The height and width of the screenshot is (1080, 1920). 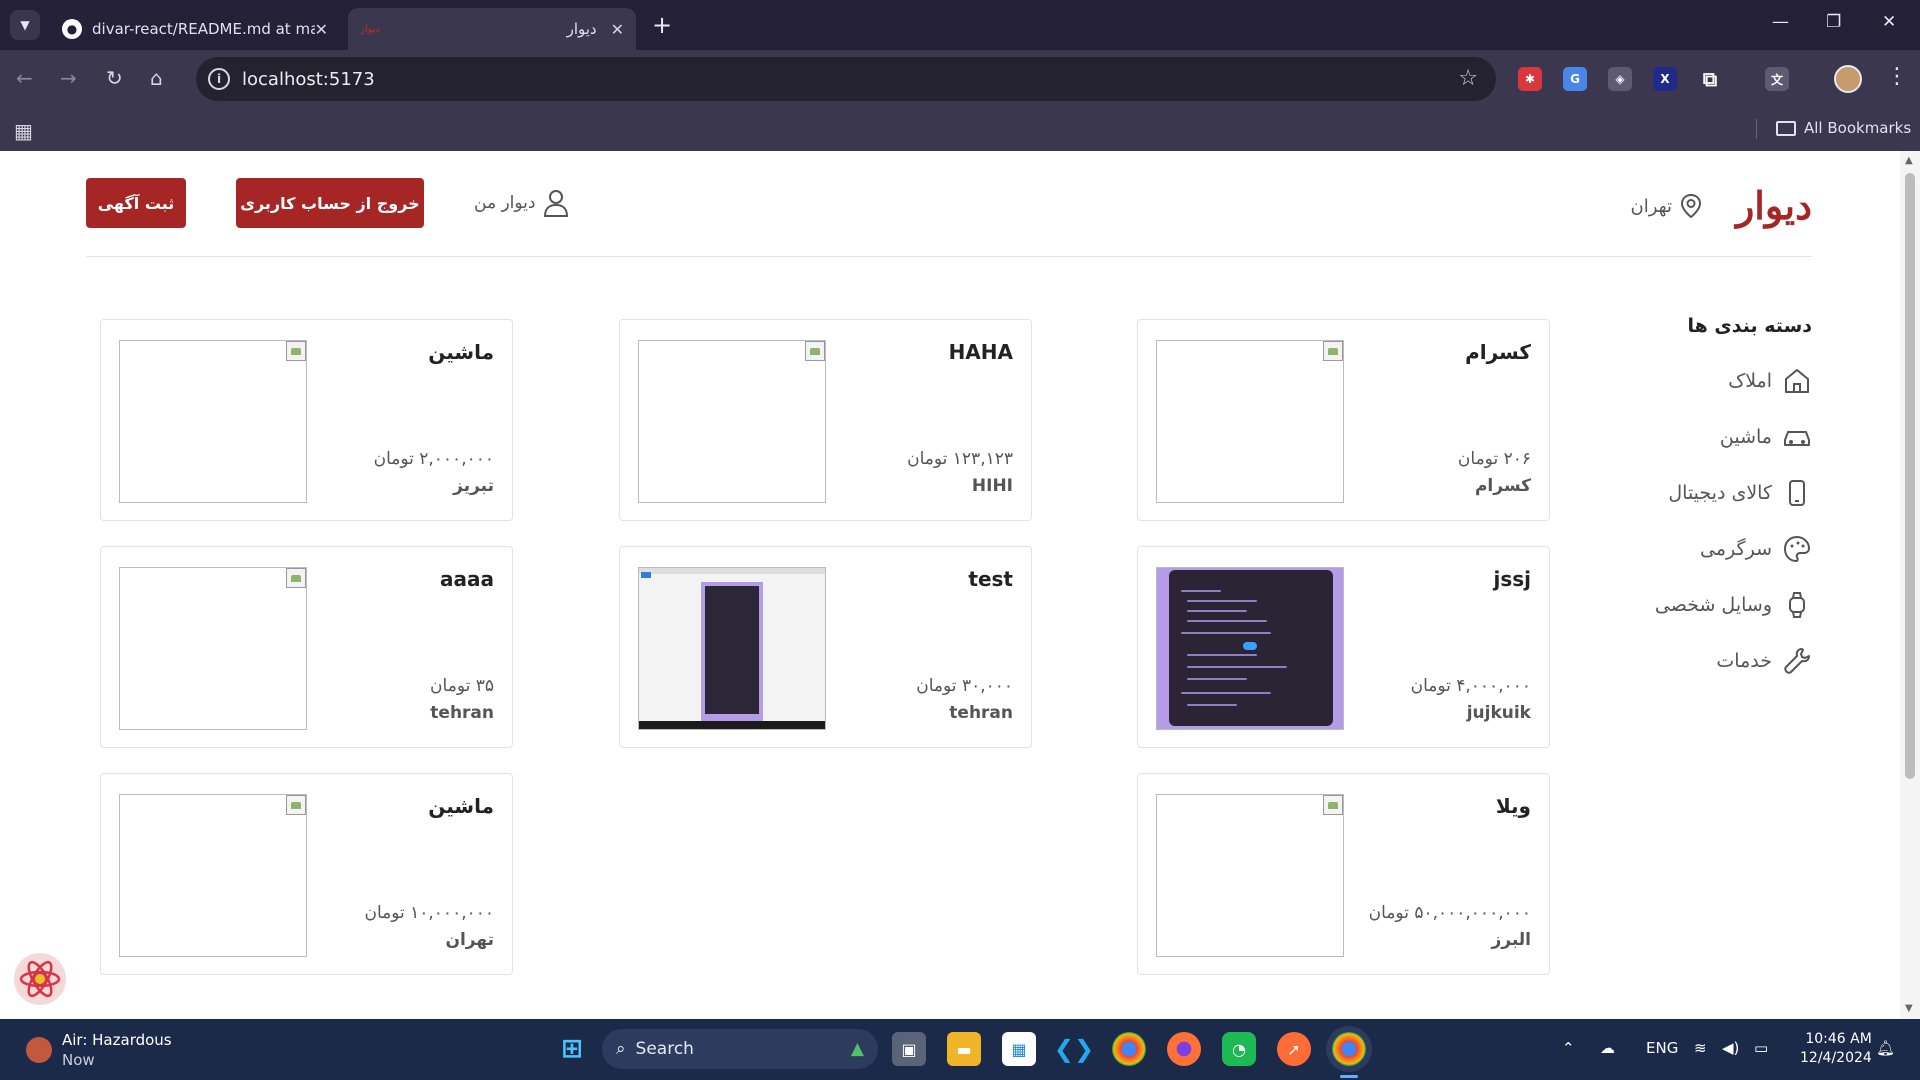 I want to click on tab-github: ● divar-react/README.md at mai ✕, so click(x=195, y=29).